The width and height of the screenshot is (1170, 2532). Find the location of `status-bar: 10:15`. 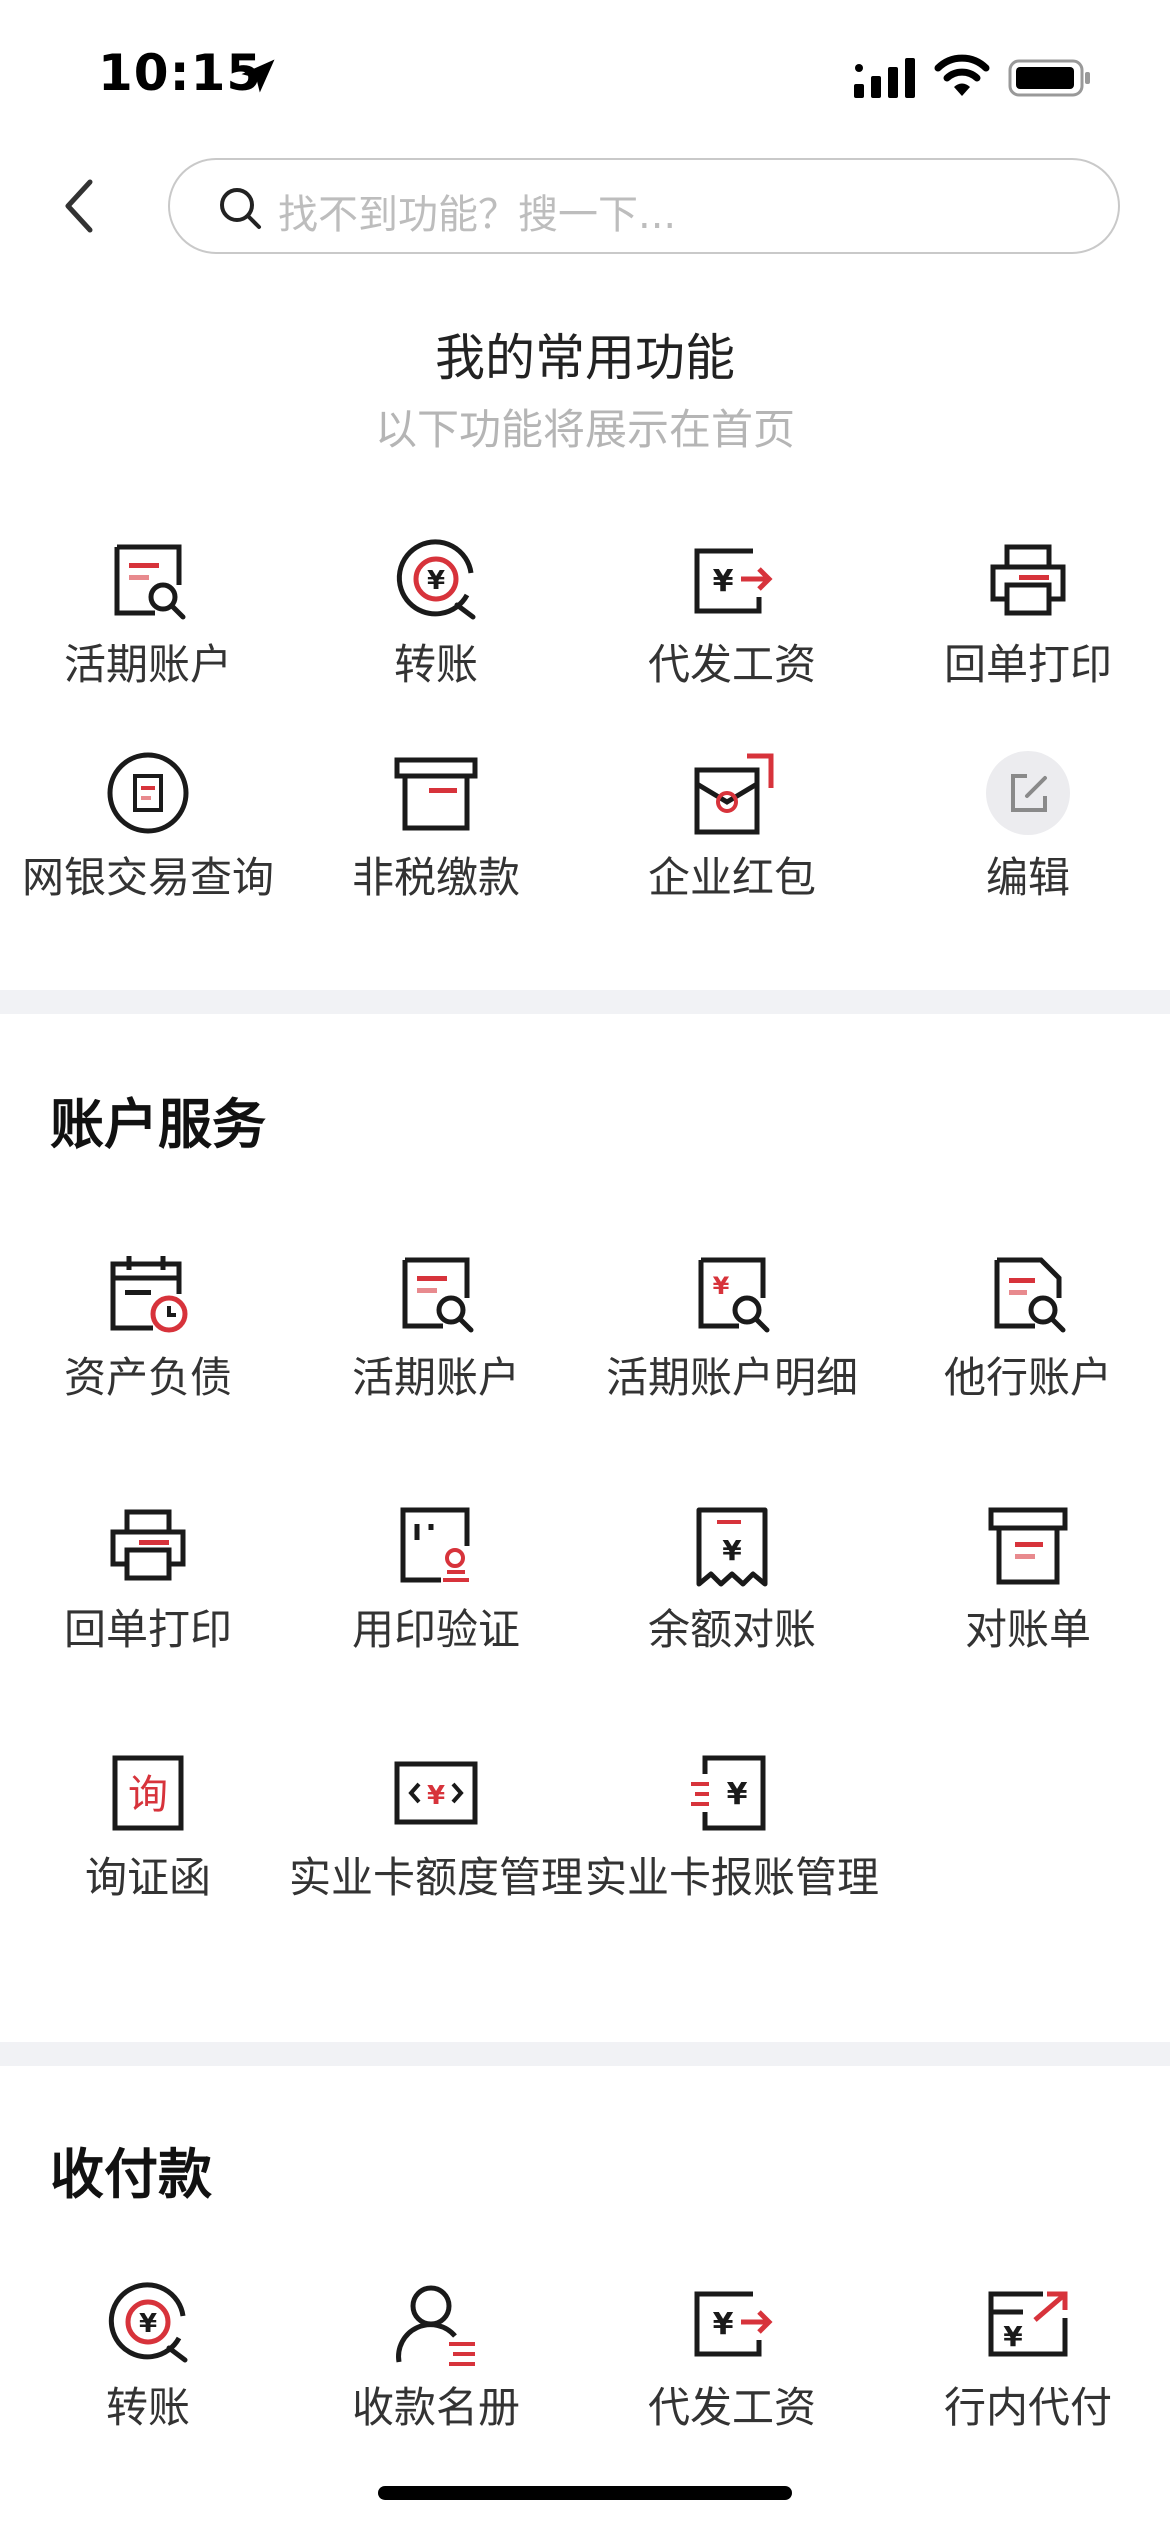

status-bar: 10:15 is located at coordinates (585, 75).